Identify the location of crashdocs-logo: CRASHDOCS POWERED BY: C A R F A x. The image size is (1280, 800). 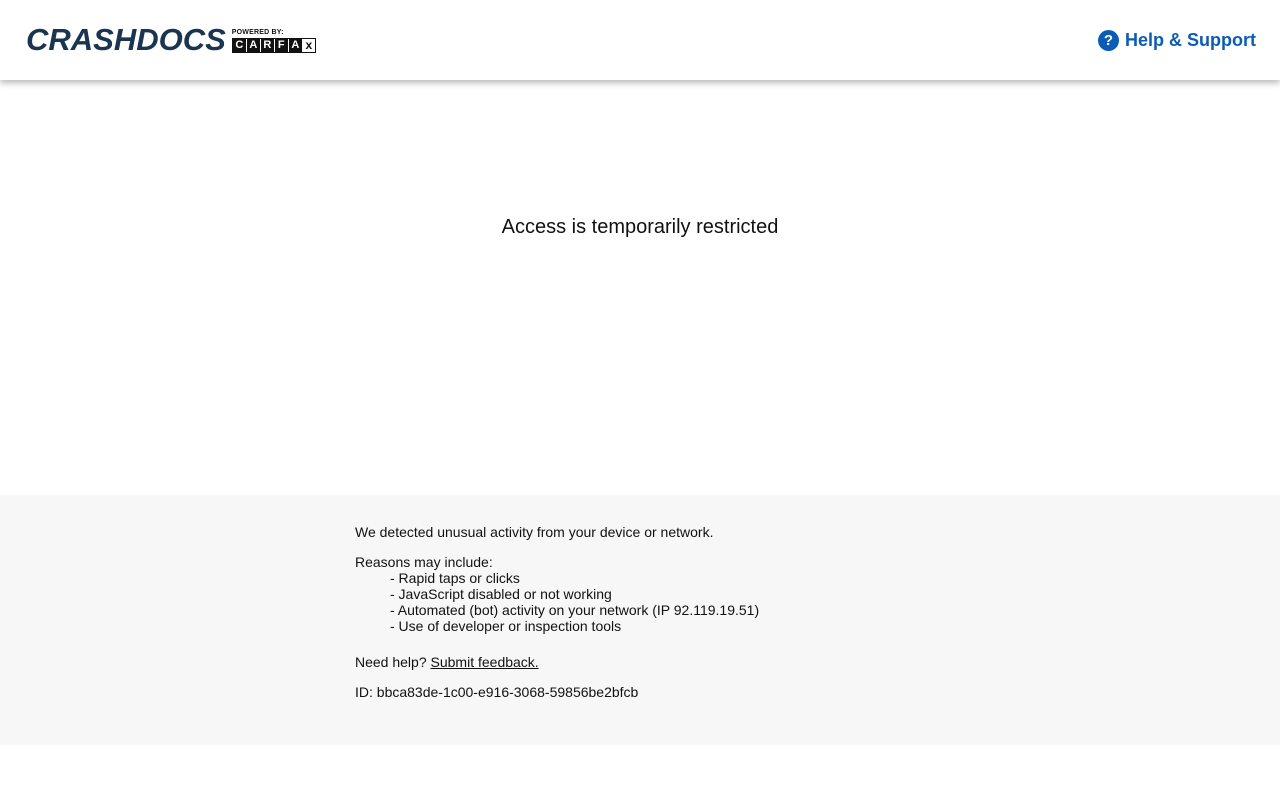
(171, 40).